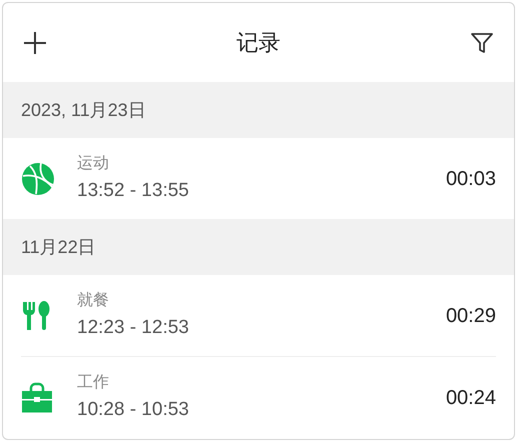  I want to click on activity-name: 运动, so click(93, 164).